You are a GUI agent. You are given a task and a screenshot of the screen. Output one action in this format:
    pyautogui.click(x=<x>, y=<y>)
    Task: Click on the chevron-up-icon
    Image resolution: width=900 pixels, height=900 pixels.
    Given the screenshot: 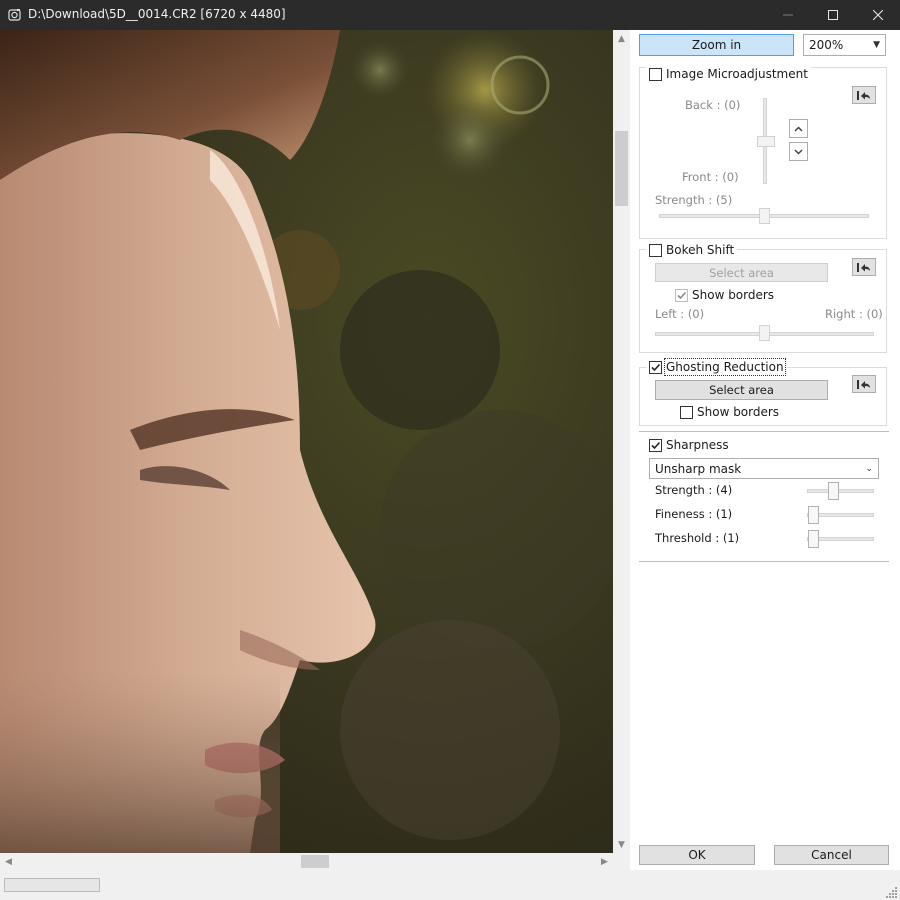 What is the action you would take?
    pyautogui.click(x=798, y=128)
    